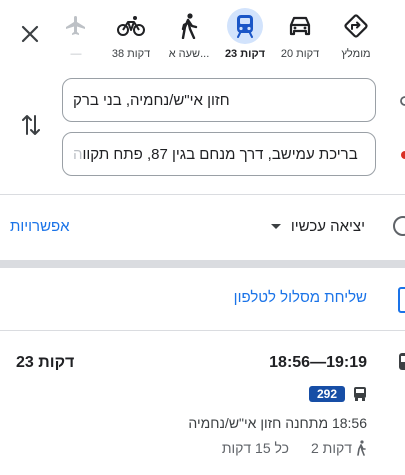  Describe the element at coordinates (202, 264) in the screenshot. I see `section-divider` at that location.